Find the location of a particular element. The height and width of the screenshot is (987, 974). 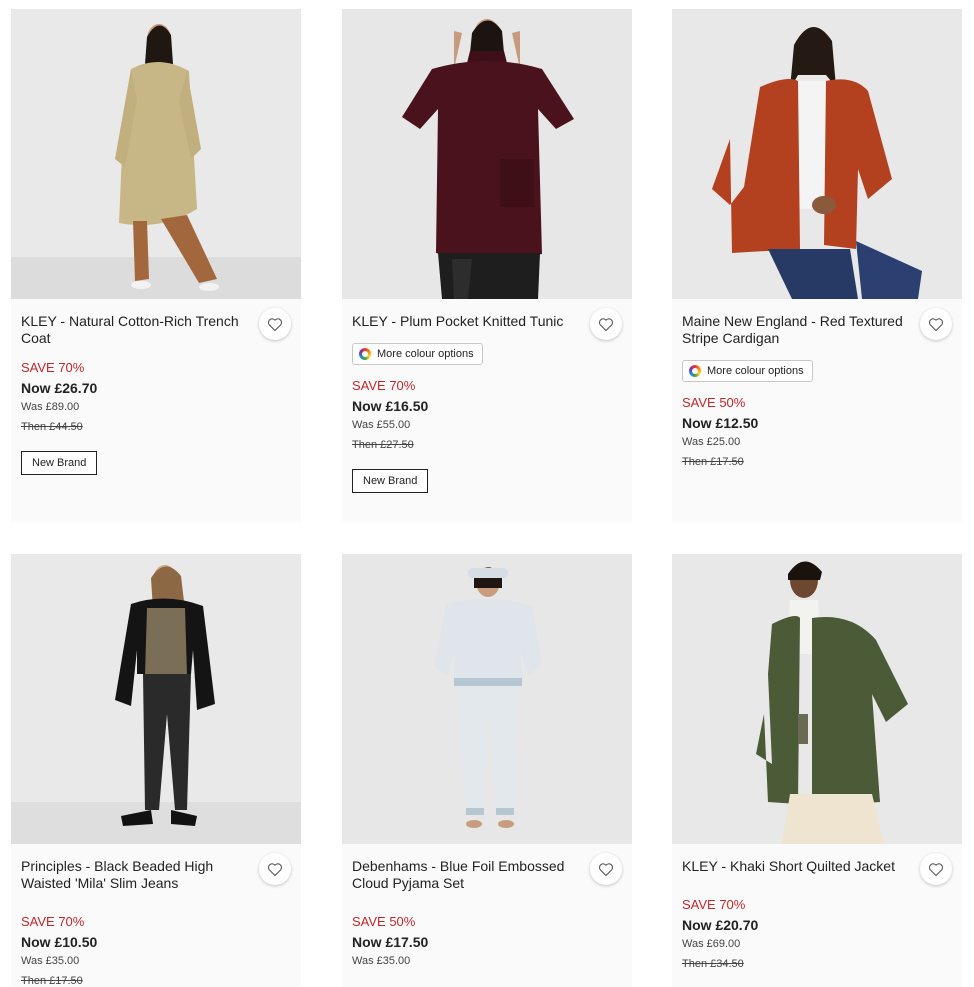

product-title: KLEY - Khaki Short Quilted Jacket is located at coordinates (795, 866).